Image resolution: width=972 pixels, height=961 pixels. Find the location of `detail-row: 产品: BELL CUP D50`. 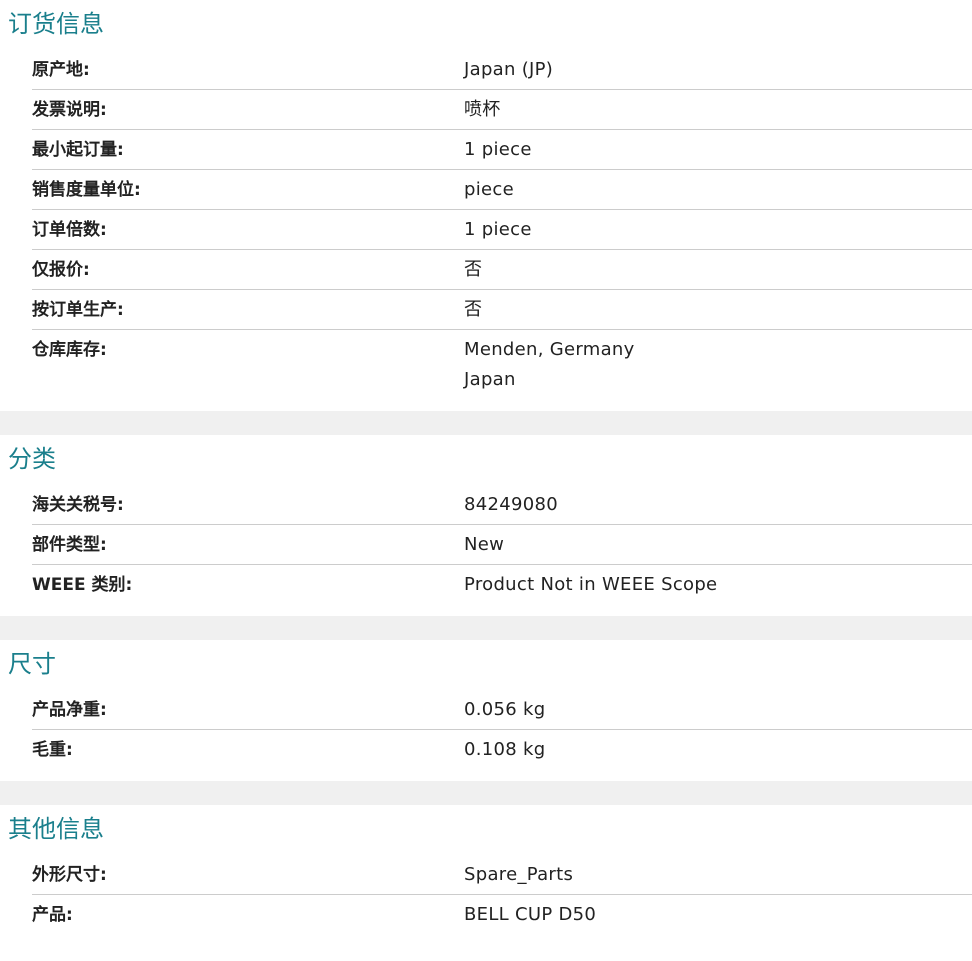

detail-row: 产品: BELL CUP D50 is located at coordinates (502, 914).